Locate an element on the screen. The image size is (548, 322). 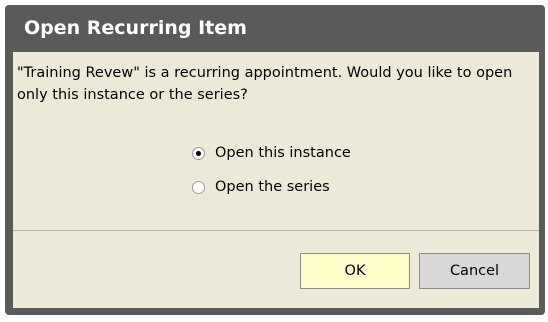
open-instance-radio is located at coordinates (198, 153).